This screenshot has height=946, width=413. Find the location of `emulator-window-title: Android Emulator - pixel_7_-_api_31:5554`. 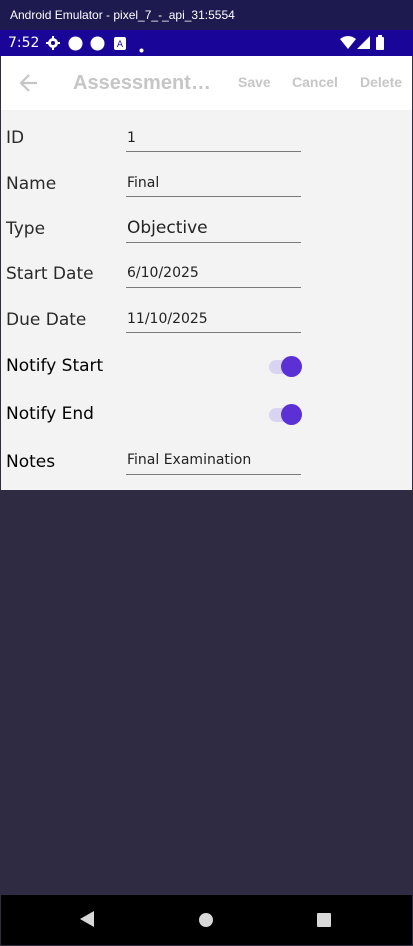

emulator-window-title: Android Emulator - pixel_7_-_api_31:5554 is located at coordinates (206, 15).